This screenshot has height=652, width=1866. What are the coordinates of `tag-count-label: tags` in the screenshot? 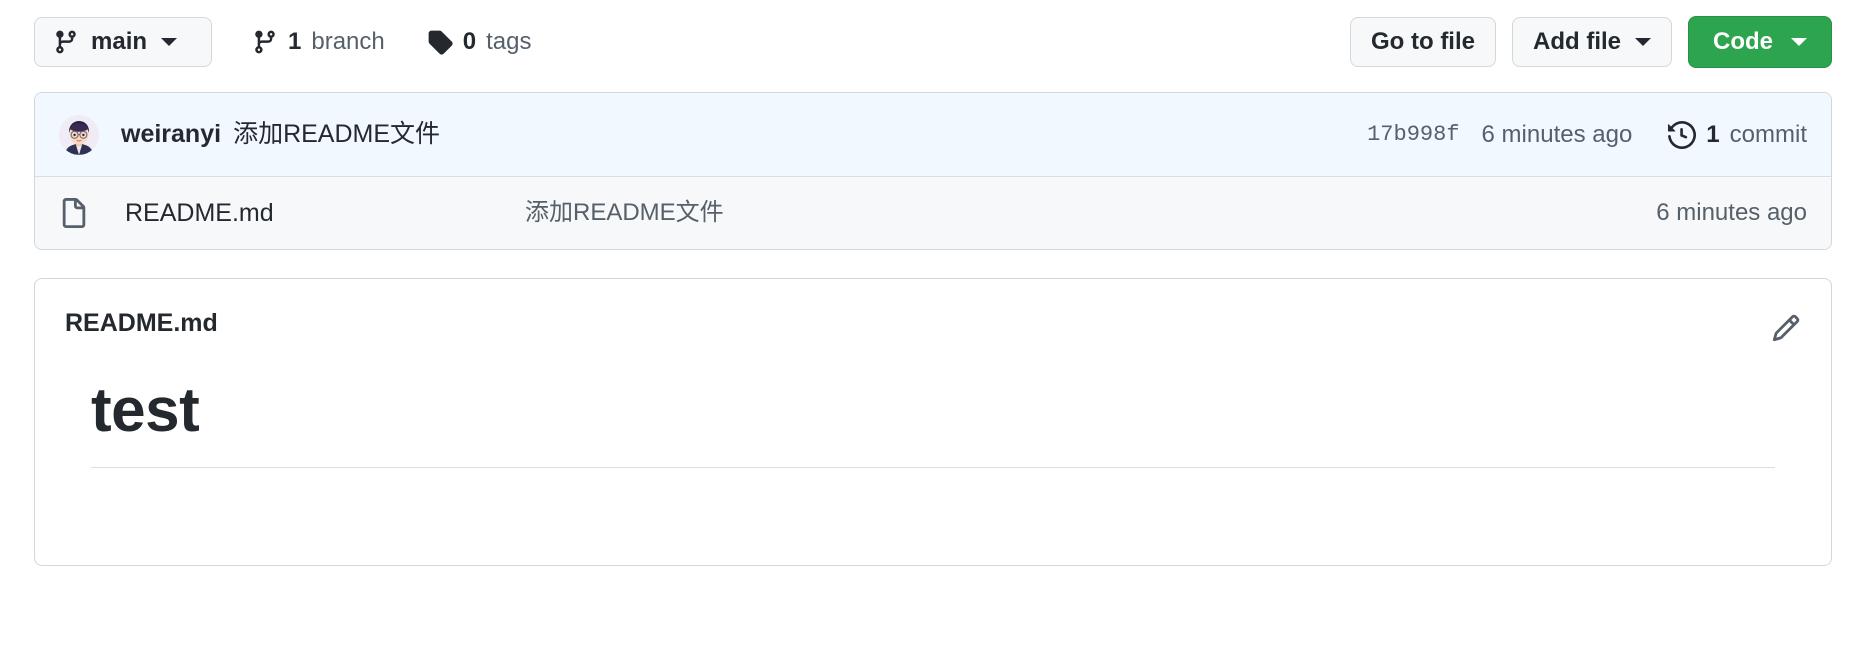 It's located at (509, 41).